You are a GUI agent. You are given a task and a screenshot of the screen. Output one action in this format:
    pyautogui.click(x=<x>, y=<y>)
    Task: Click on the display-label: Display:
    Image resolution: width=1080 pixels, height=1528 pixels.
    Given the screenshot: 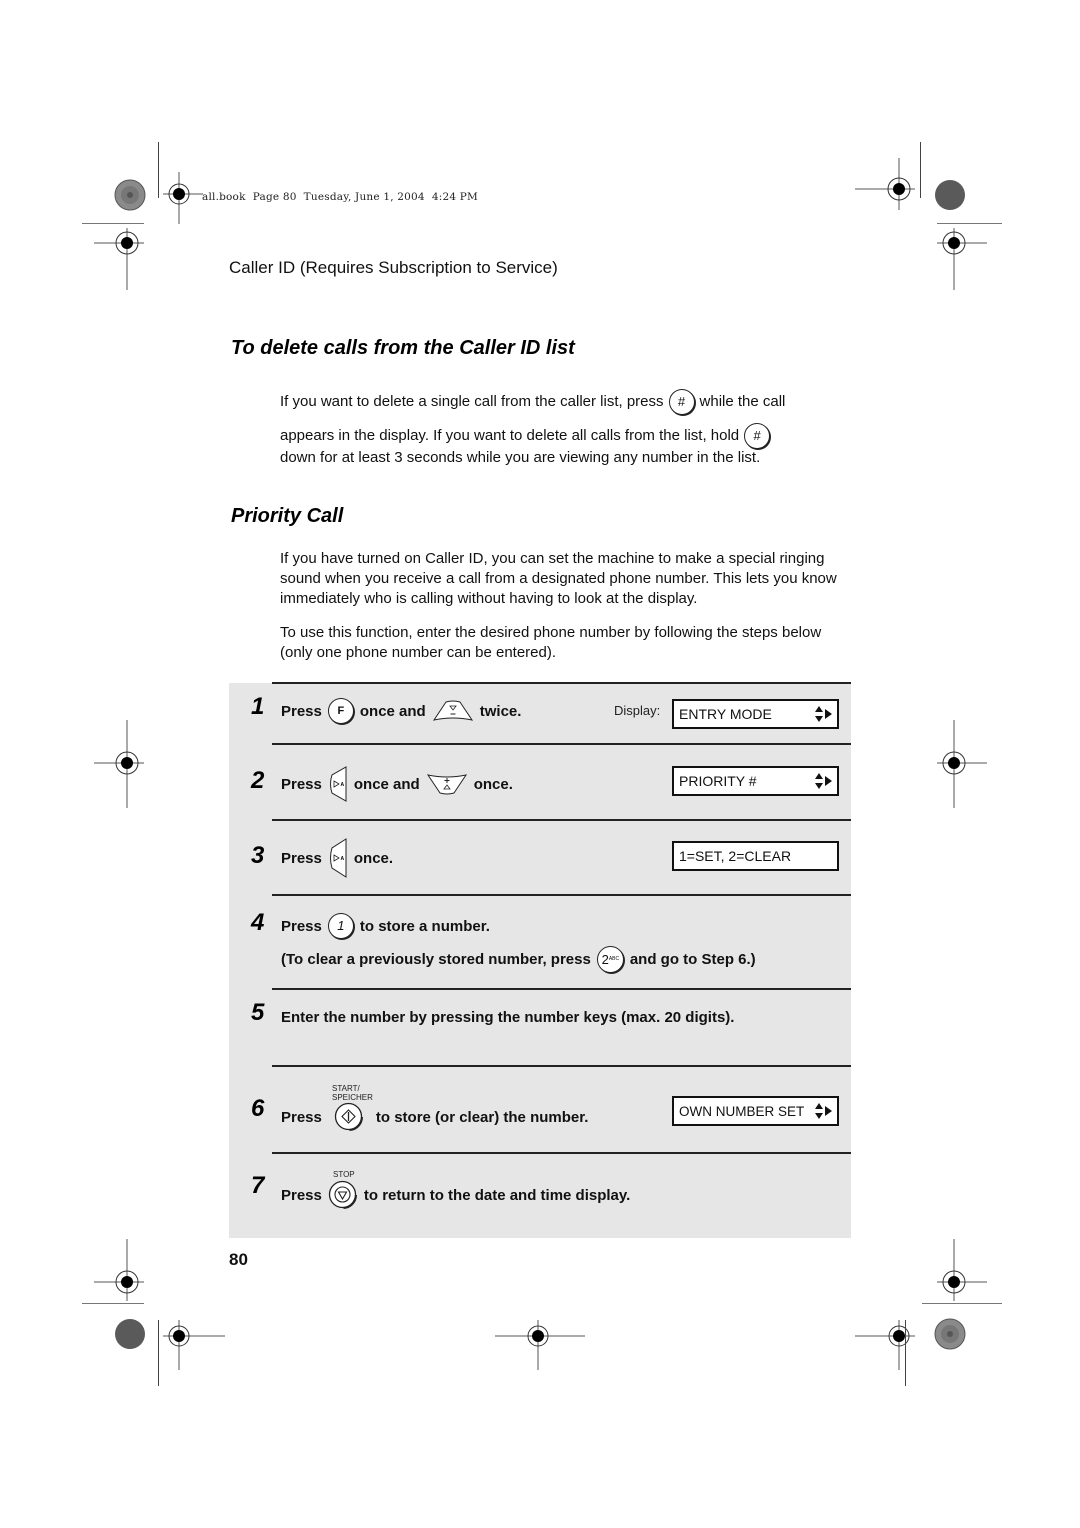 What is the action you would take?
    pyautogui.click(x=637, y=710)
    